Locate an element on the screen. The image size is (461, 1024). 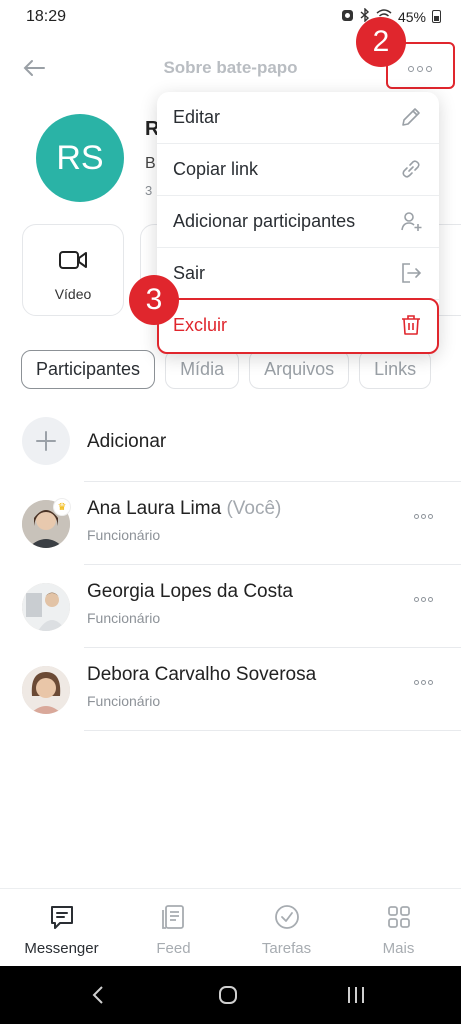
system-nav-bar is located at coordinates (230, 995).